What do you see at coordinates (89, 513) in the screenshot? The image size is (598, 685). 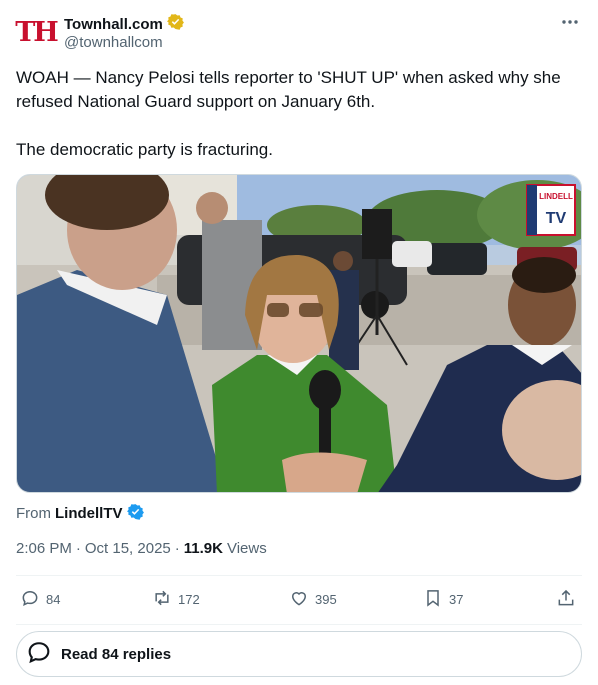 I see `source-name: LindellTV` at bounding box center [89, 513].